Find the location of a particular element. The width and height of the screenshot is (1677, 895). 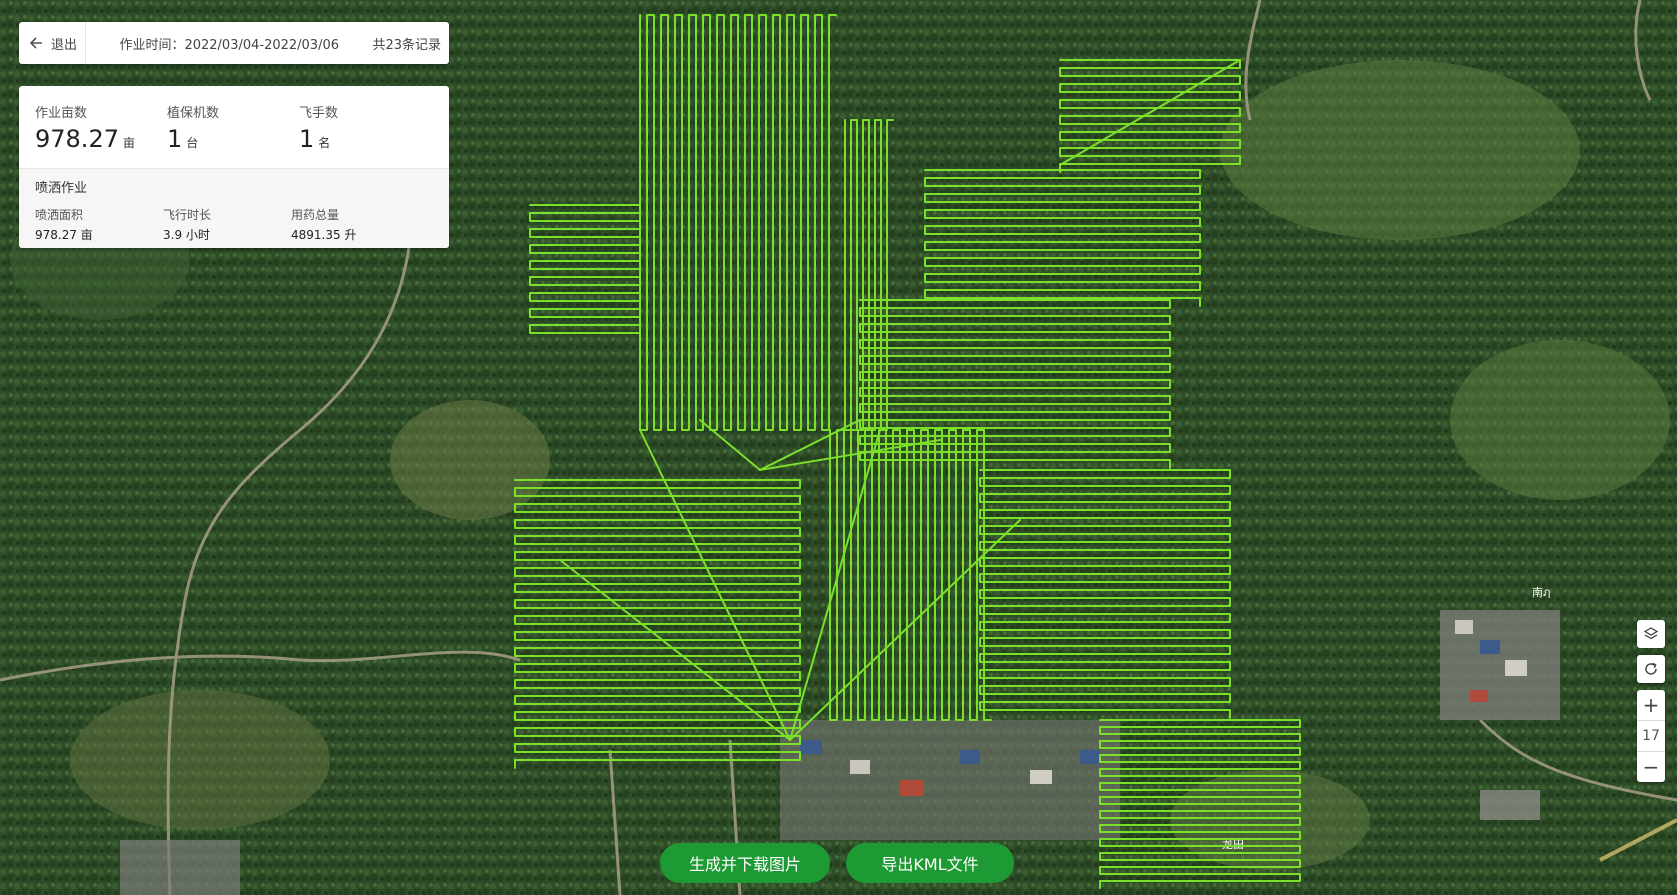

stat-machines-value: 1 is located at coordinates (175, 139).